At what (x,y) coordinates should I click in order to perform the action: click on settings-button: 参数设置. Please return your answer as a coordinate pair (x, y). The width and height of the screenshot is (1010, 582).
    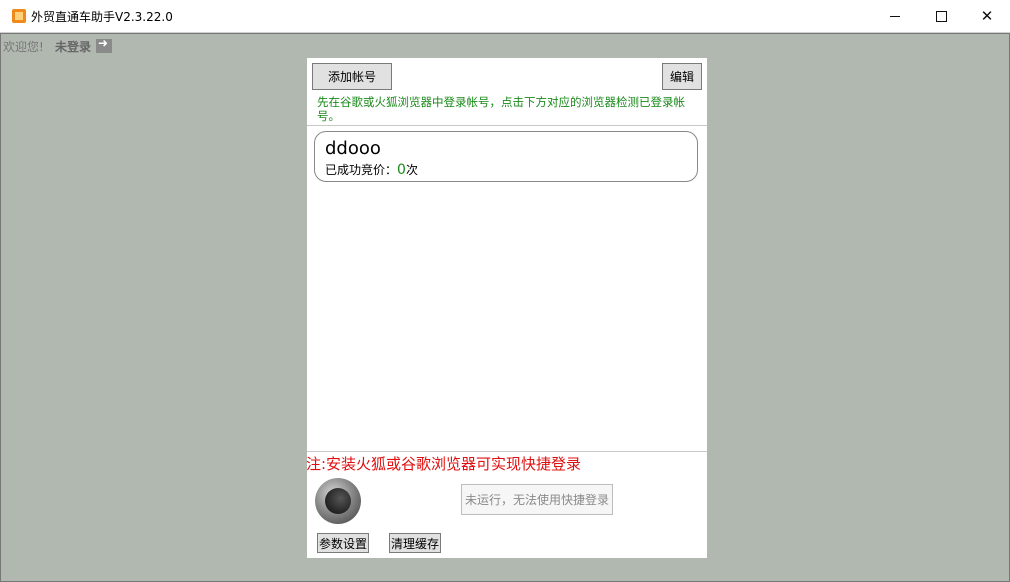
    Looking at the image, I should click on (343, 543).